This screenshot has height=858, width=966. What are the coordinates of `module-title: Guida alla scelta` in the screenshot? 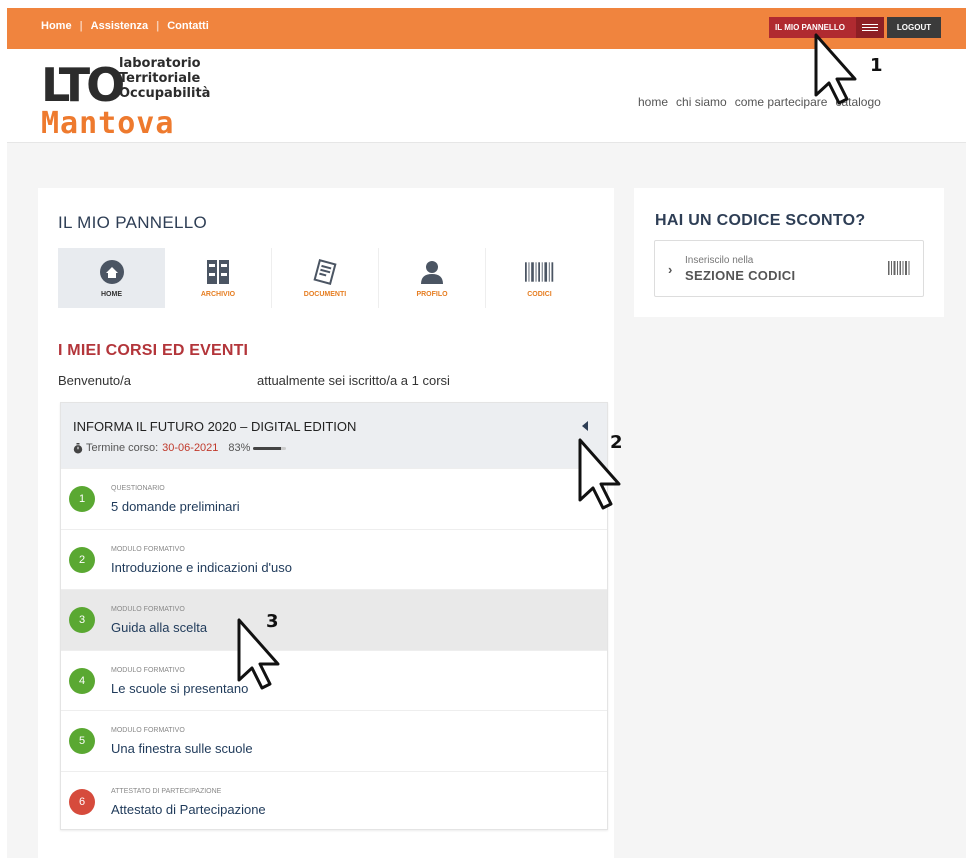 It's located at (159, 627).